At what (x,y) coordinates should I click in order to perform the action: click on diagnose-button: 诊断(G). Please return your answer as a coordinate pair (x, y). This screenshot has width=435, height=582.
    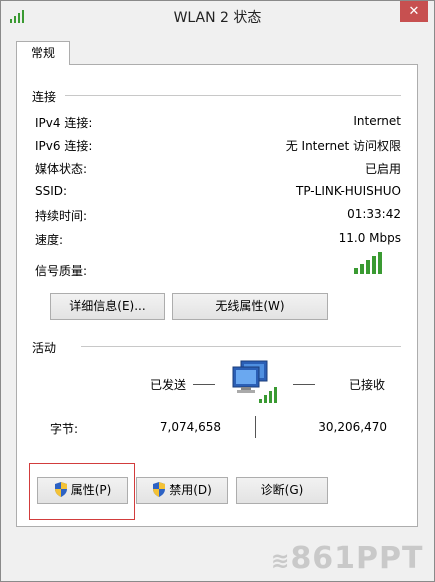
    Looking at the image, I should click on (282, 490).